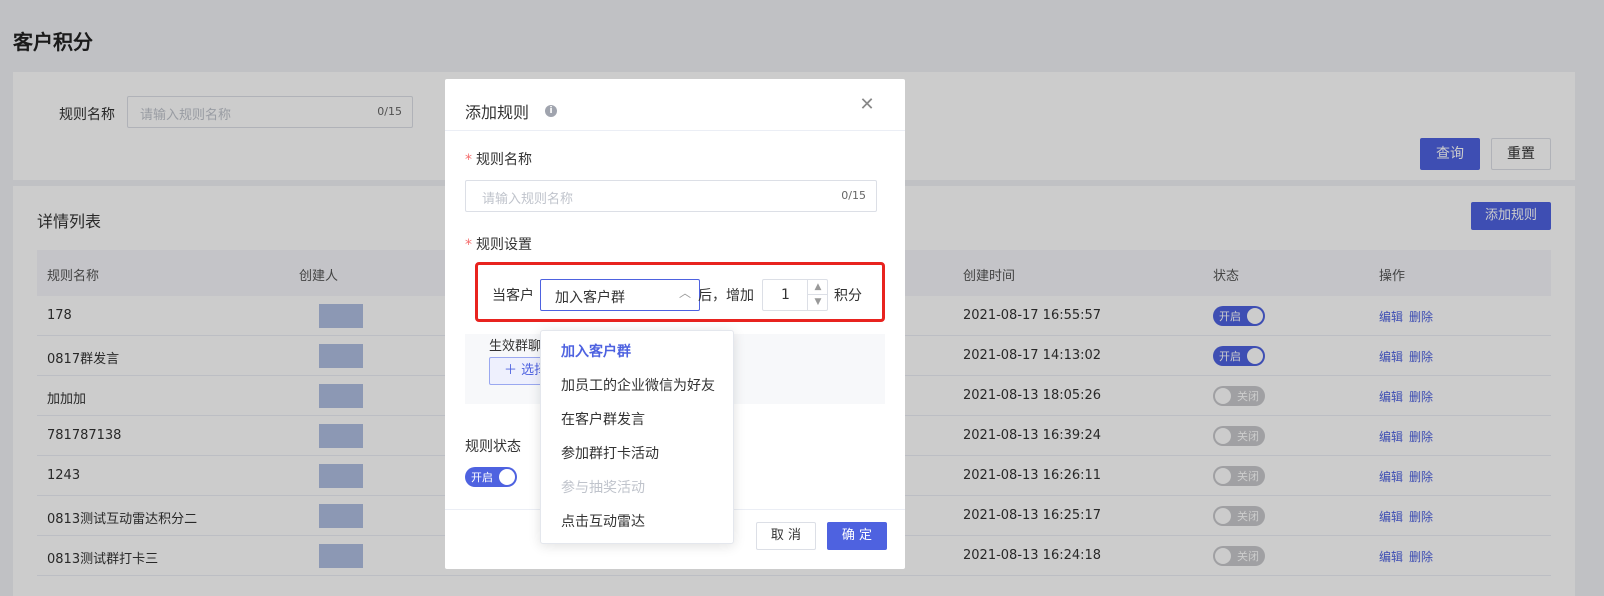 The image size is (1604, 596). Describe the element at coordinates (853, 195) in the screenshot. I see `rule-name-counter: 0/15` at that location.